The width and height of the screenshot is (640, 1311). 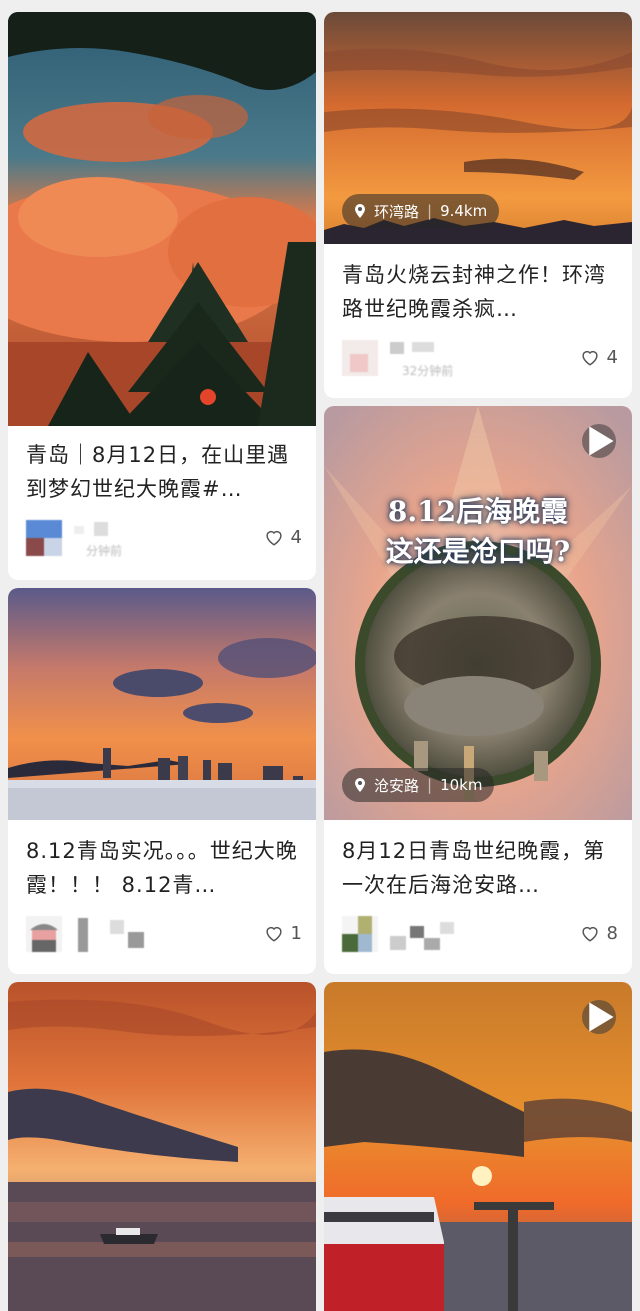 I want to click on video-overlay-text: 8.12后海晚霞 这还是沧口吗?, so click(x=478, y=532).